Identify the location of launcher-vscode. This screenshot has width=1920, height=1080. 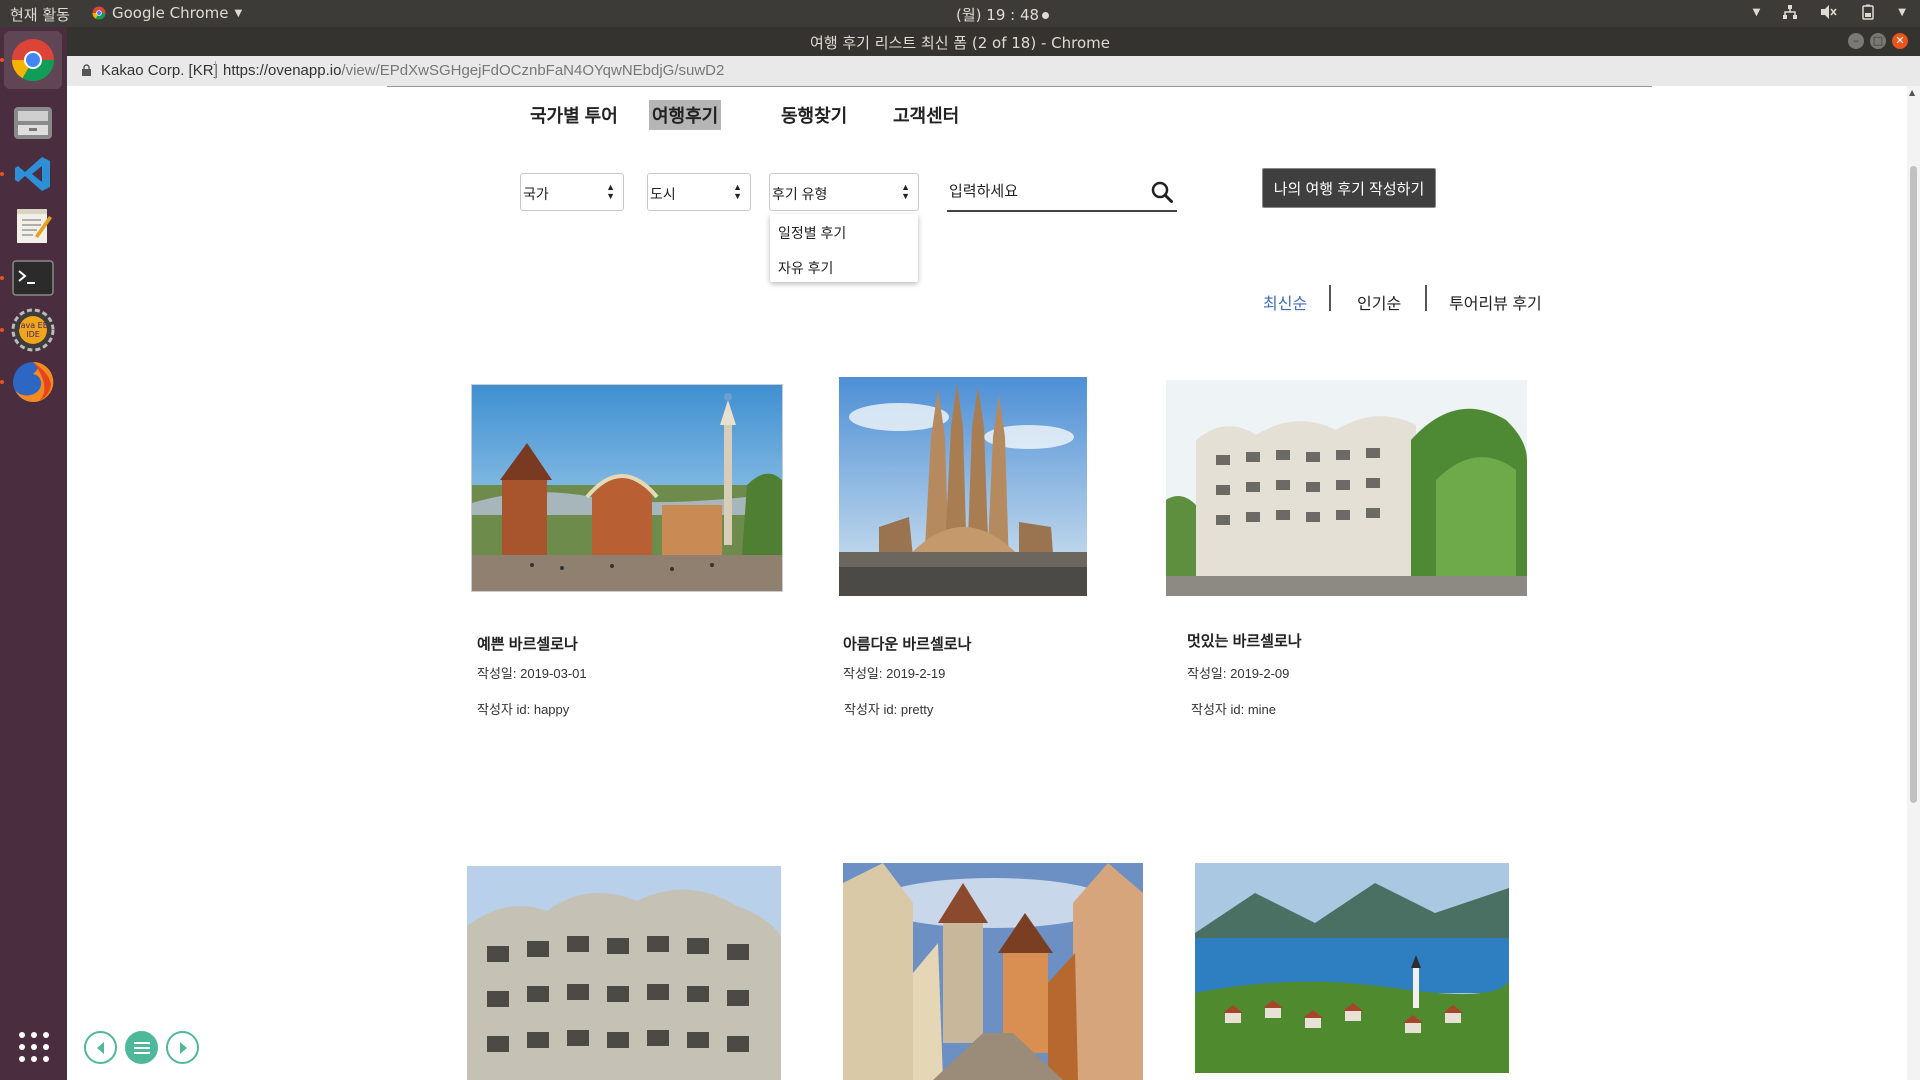
(31, 174).